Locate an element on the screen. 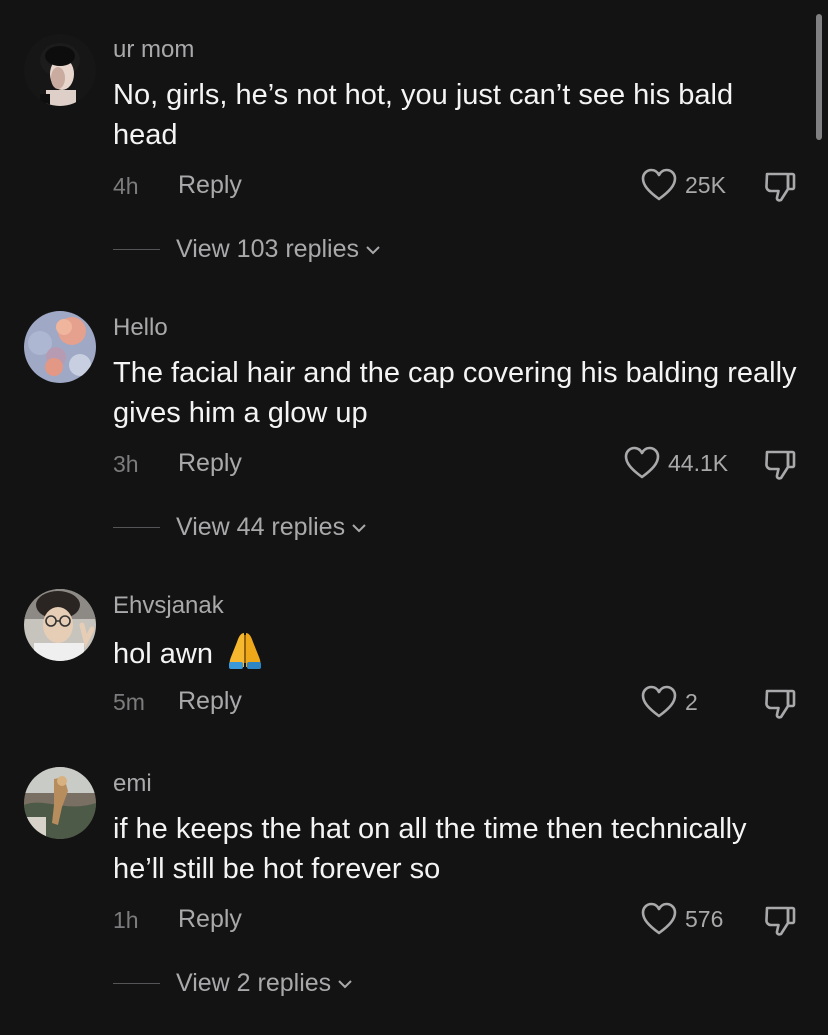 This screenshot has width=828, height=1035. view-replies-label: View 44 replies is located at coordinates (261, 527).